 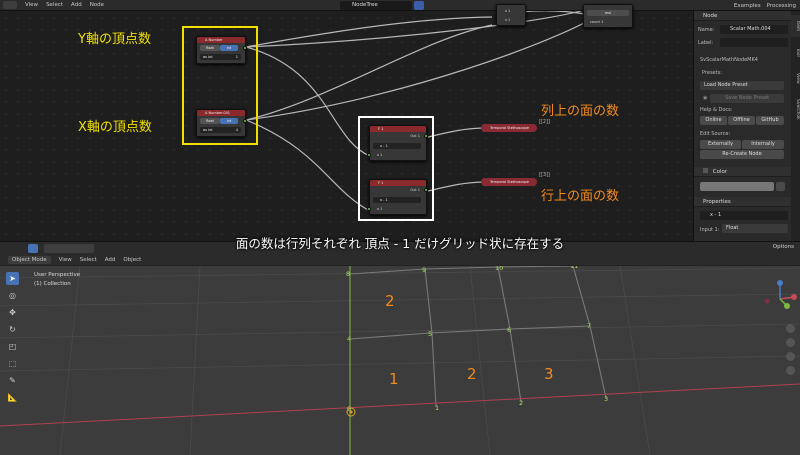 I want to click on stethoscope-value-1: [[2]], so click(x=544, y=122).